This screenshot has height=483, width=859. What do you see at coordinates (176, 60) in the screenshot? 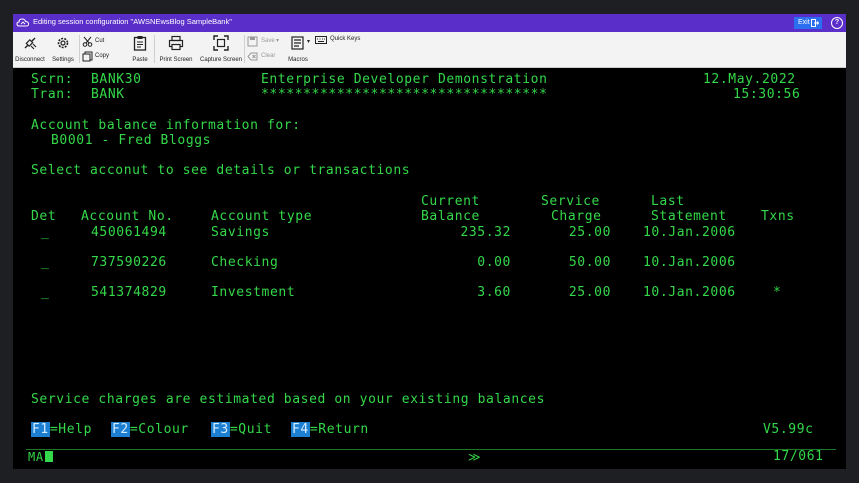
I see `print-screen-label: Print Screen` at bounding box center [176, 60].